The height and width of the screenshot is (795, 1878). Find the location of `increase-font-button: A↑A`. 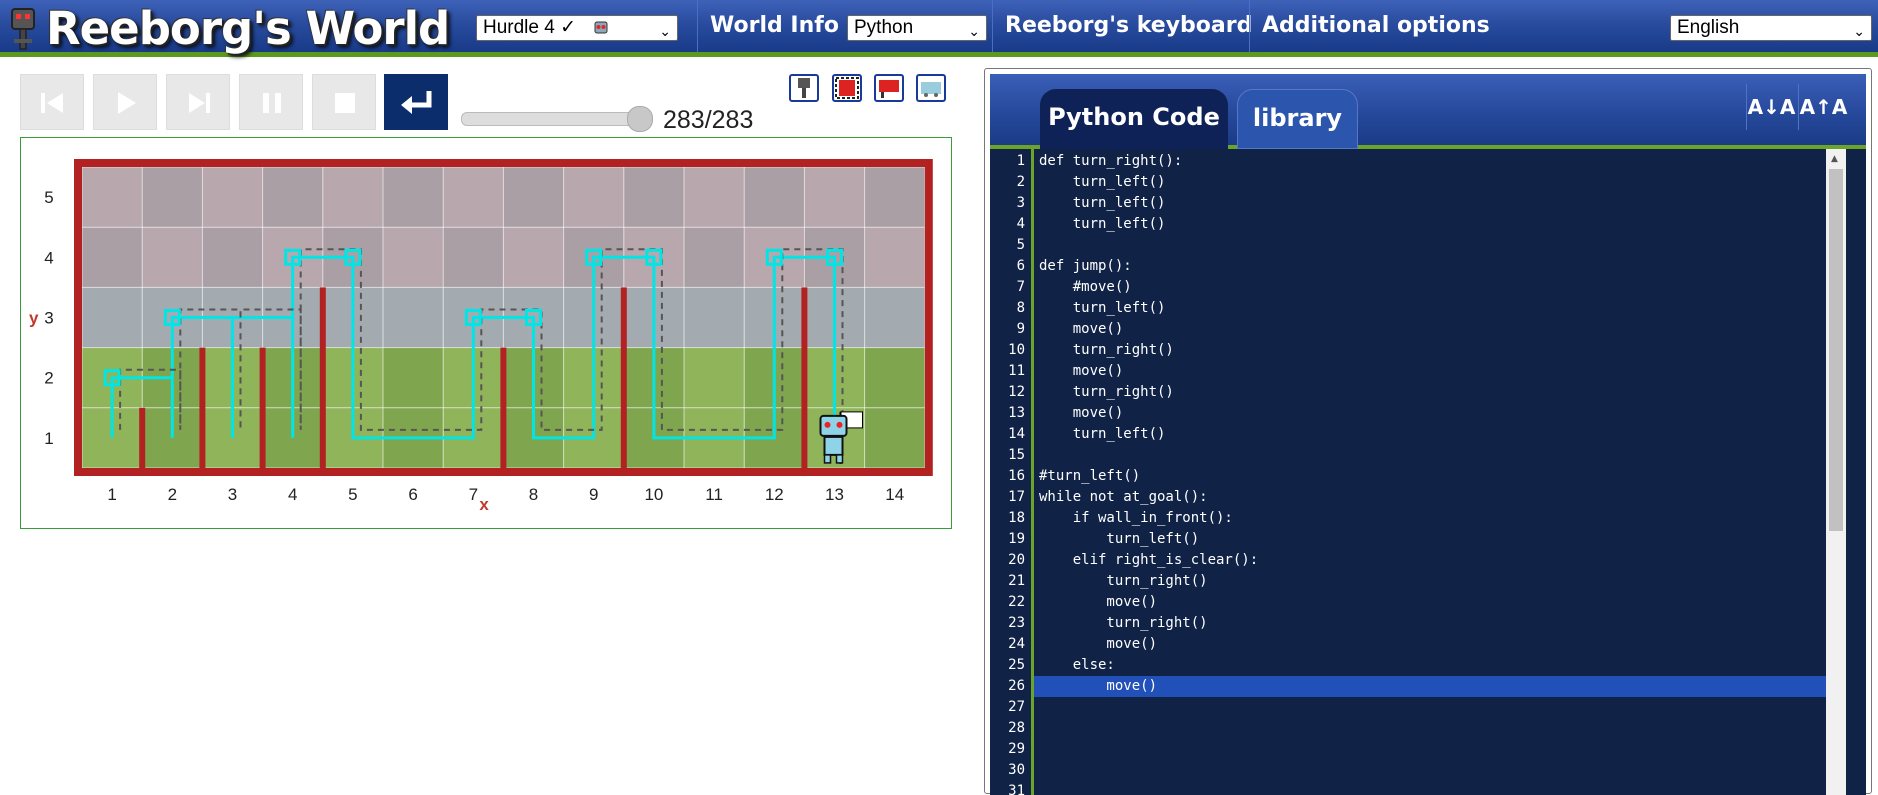

increase-font-button: A↑A is located at coordinates (1823, 107).